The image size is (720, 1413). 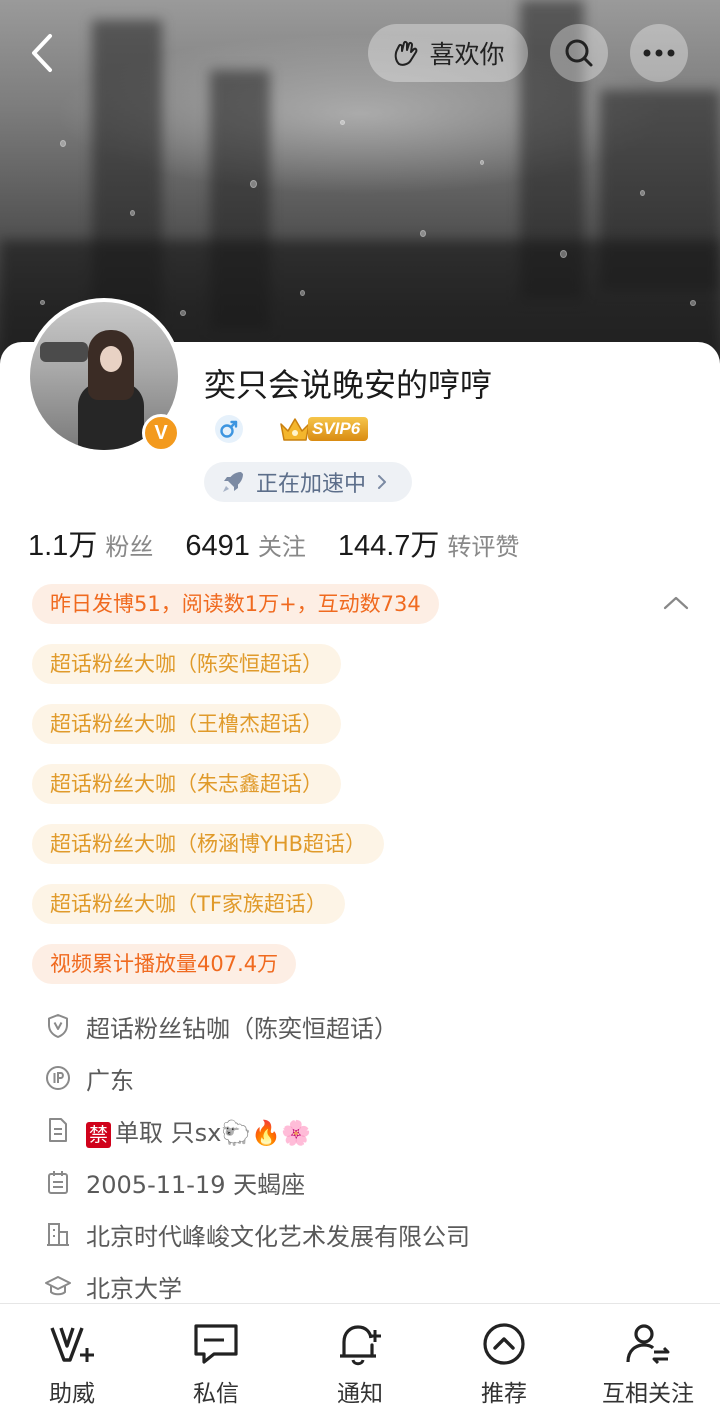 I want to click on followers-count: 1.1万, so click(x=63, y=546).